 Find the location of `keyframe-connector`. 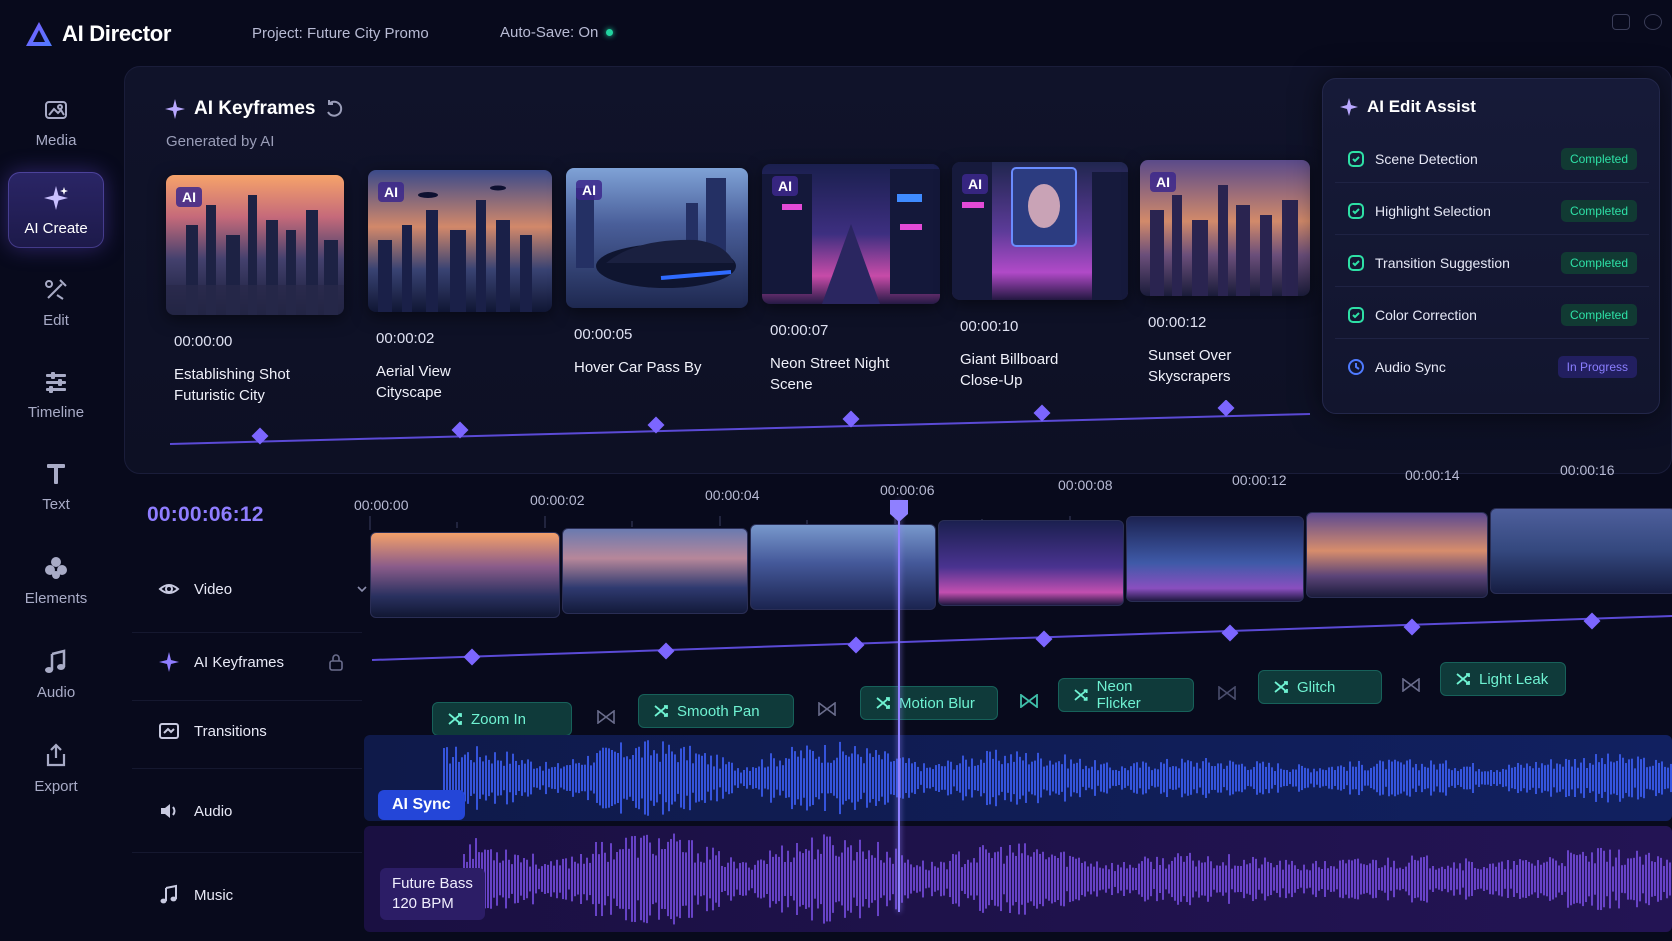

keyframe-connector is located at coordinates (740, 422).